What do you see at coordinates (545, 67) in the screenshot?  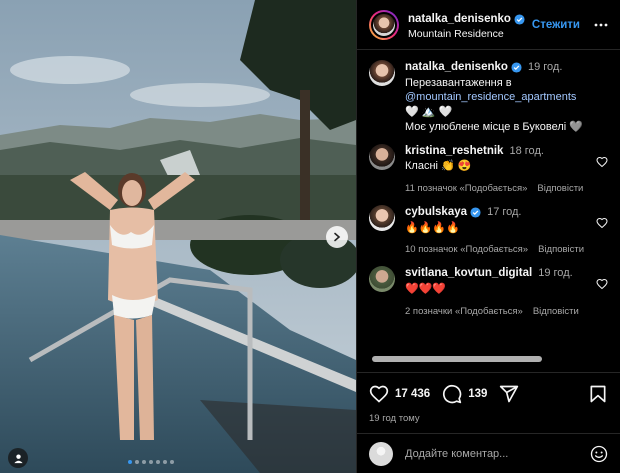 I see `caption-time: 19 год.` at bounding box center [545, 67].